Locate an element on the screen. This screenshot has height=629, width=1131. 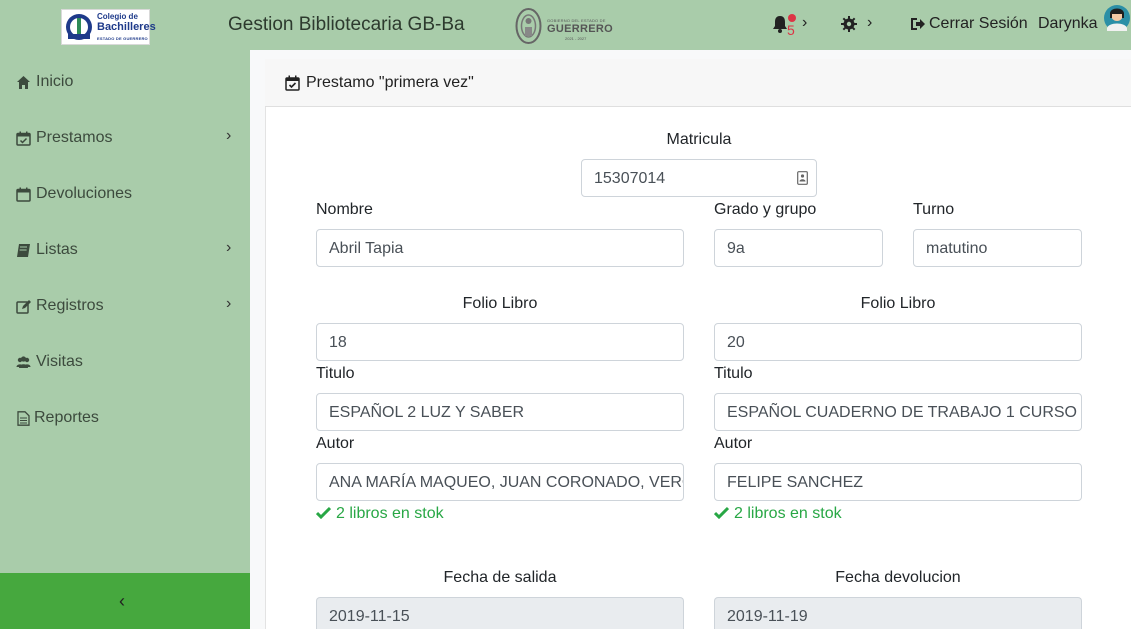
sign-out-icon is located at coordinates (918, 24).